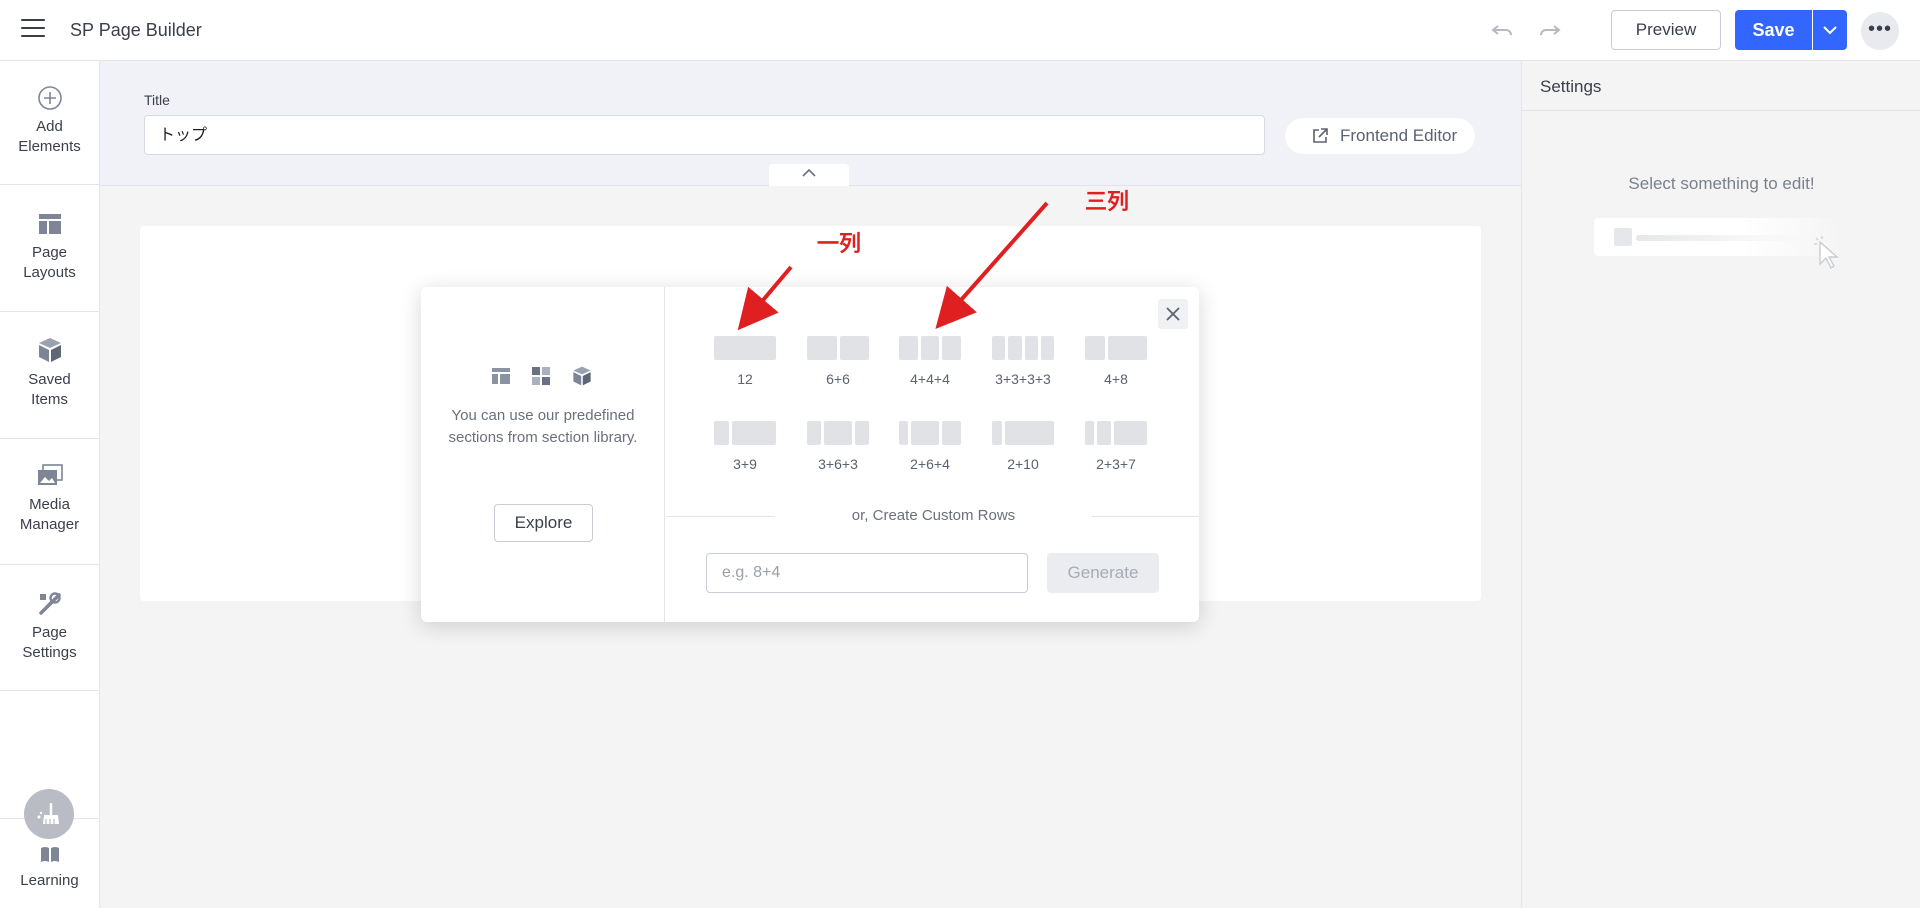  I want to click on close-icon, so click(1173, 314).